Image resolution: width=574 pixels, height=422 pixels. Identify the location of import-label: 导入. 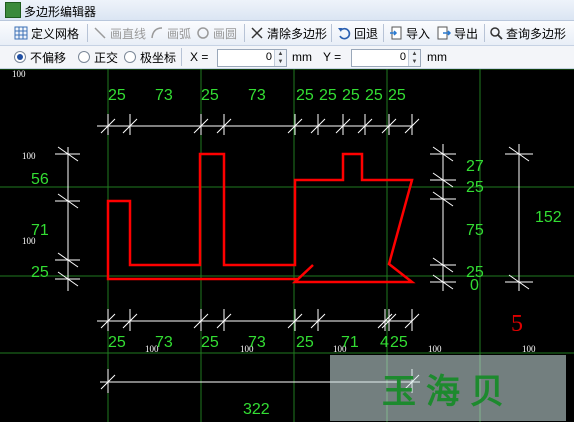
(418, 33).